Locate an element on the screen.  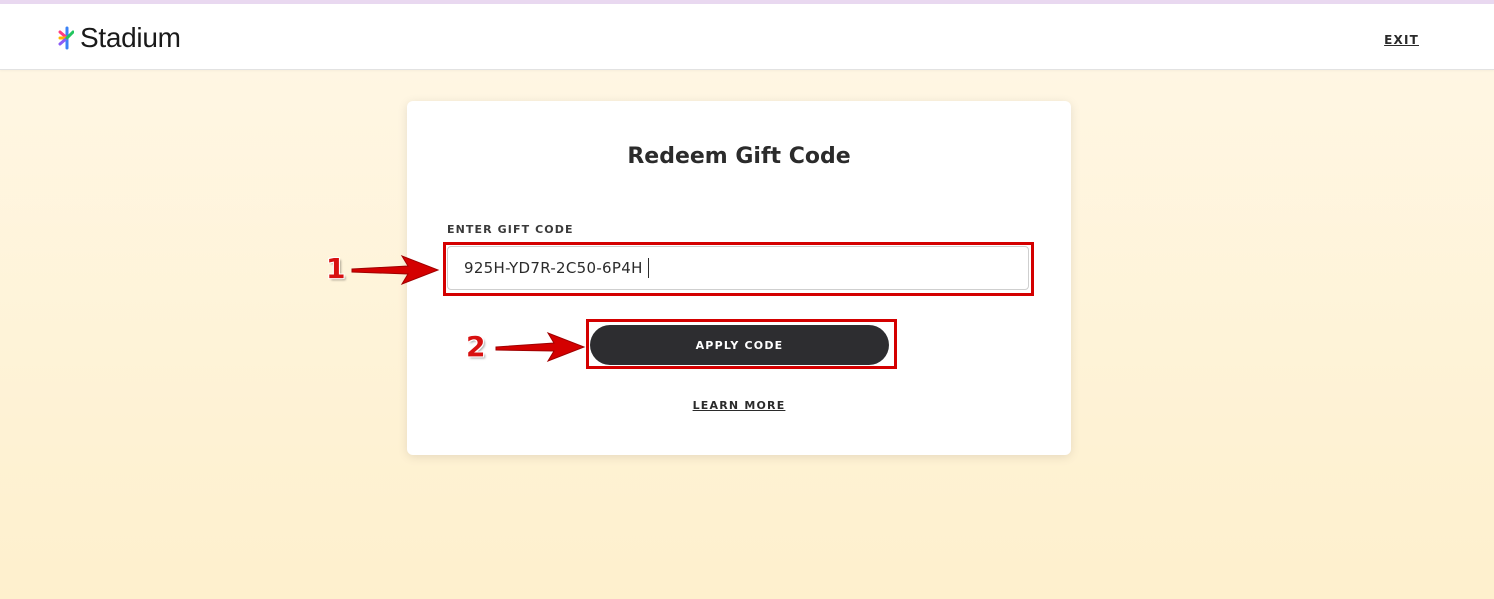
arrow-1-icon is located at coordinates (395, 270).